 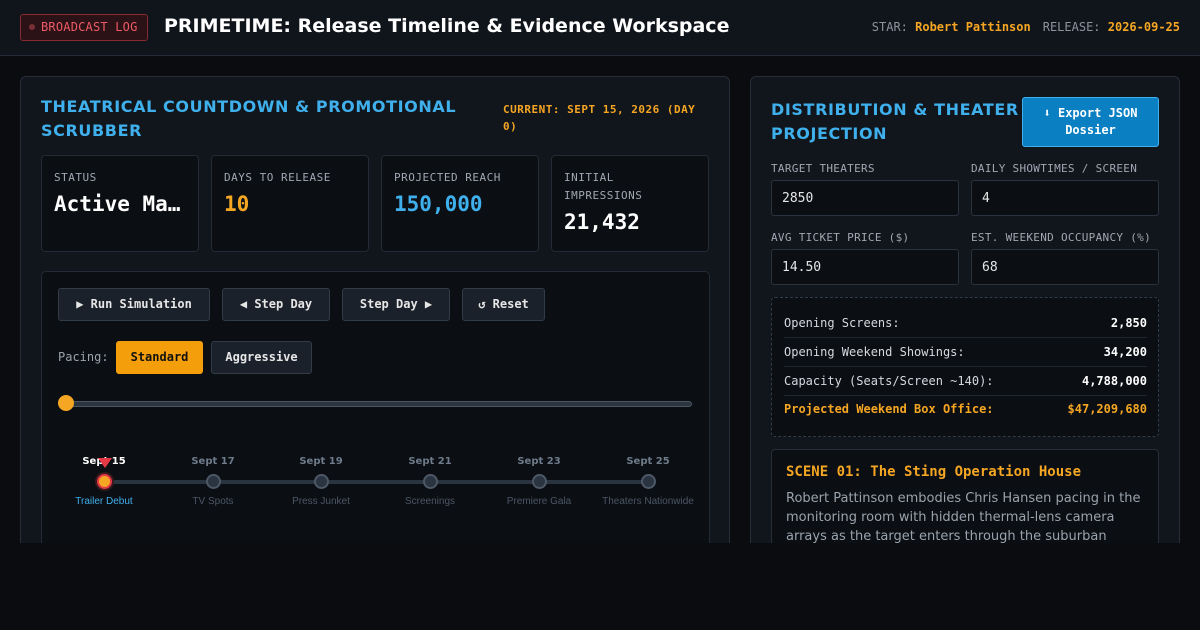 What do you see at coordinates (1054, 168) in the screenshot?
I see `daily-showtimes-label: DAILY SHOWTIMES / SCREEN` at bounding box center [1054, 168].